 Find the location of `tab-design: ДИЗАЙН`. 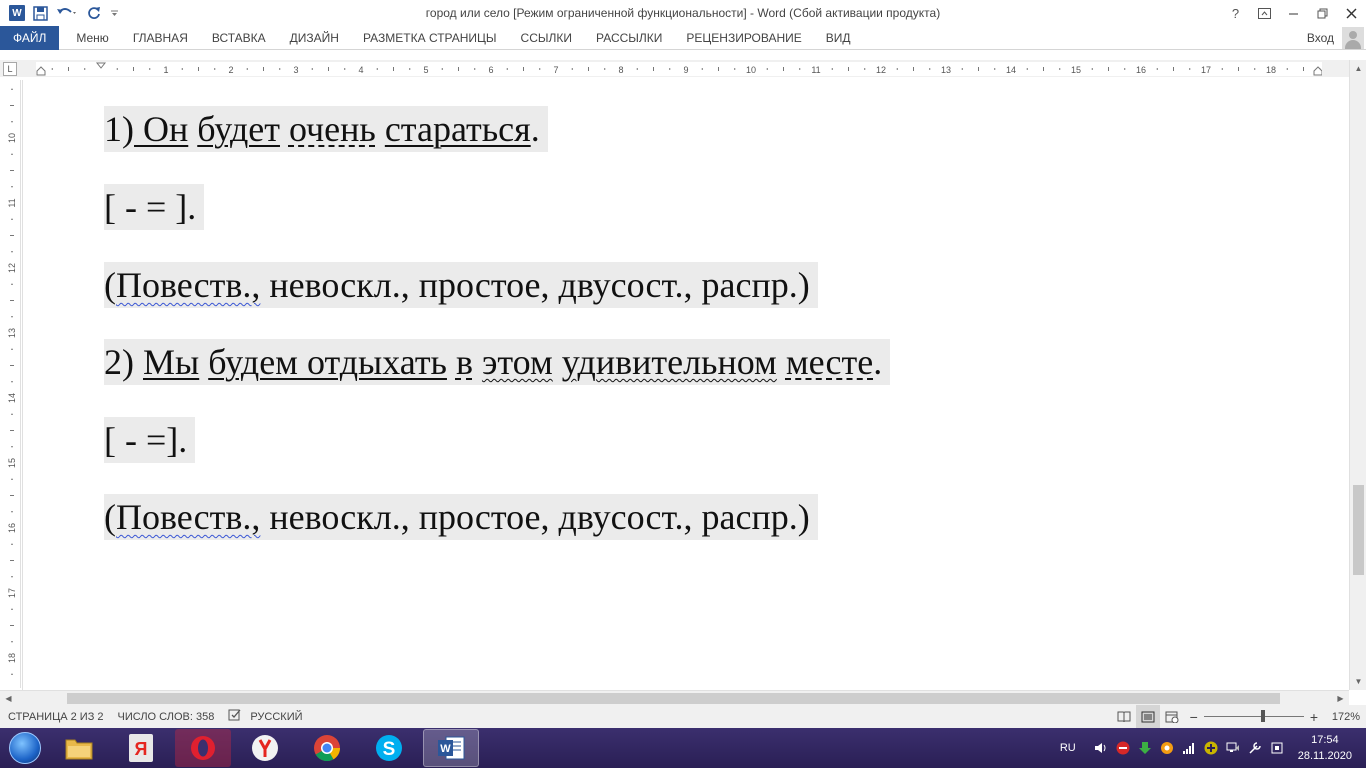

tab-design: ДИЗАЙН is located at coordinates (314, 38).